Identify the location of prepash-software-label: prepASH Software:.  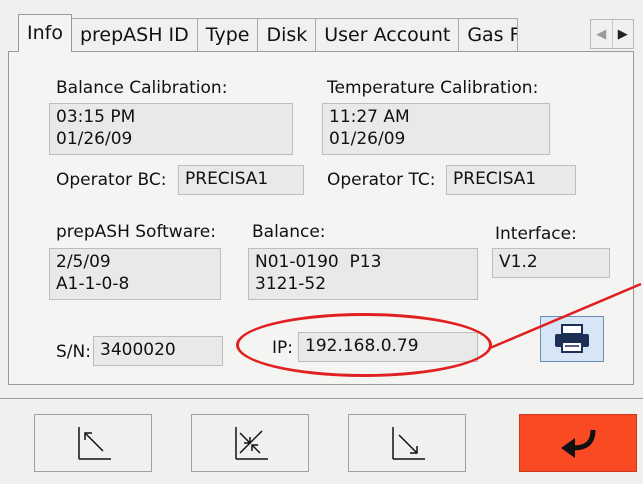
(136, 232).